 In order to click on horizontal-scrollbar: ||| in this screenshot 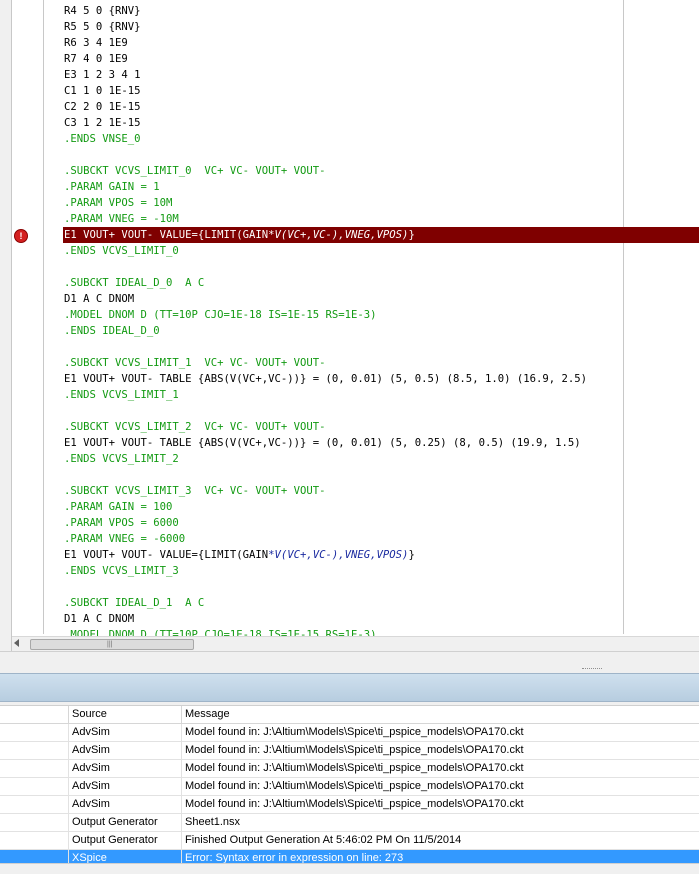, I will do `click(355, 643)`.